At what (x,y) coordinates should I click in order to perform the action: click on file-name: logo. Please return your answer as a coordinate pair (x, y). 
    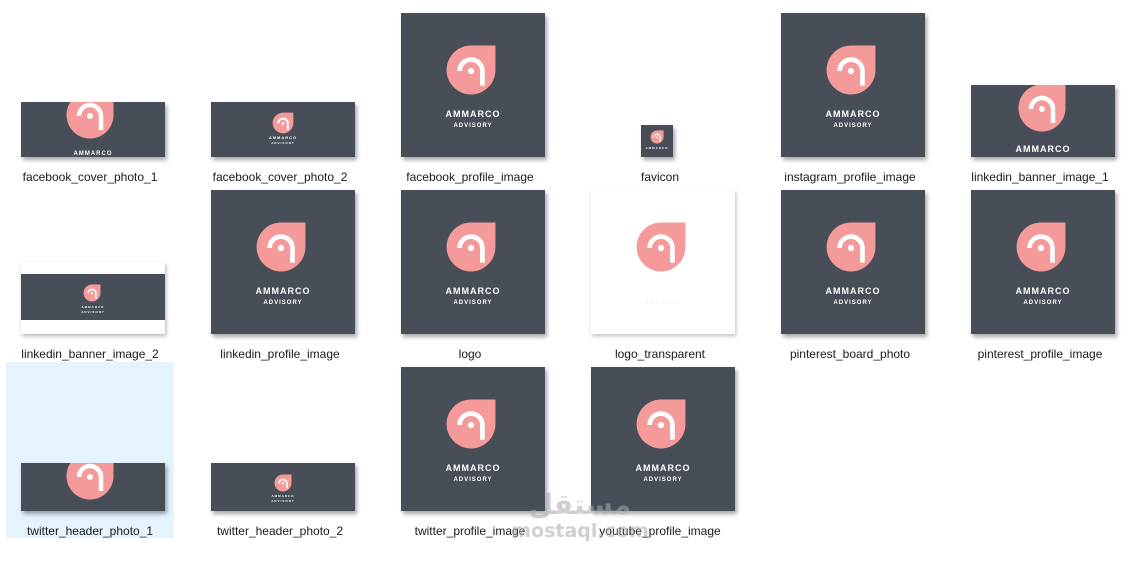
    Looking at the image, I should click on (470, 354).